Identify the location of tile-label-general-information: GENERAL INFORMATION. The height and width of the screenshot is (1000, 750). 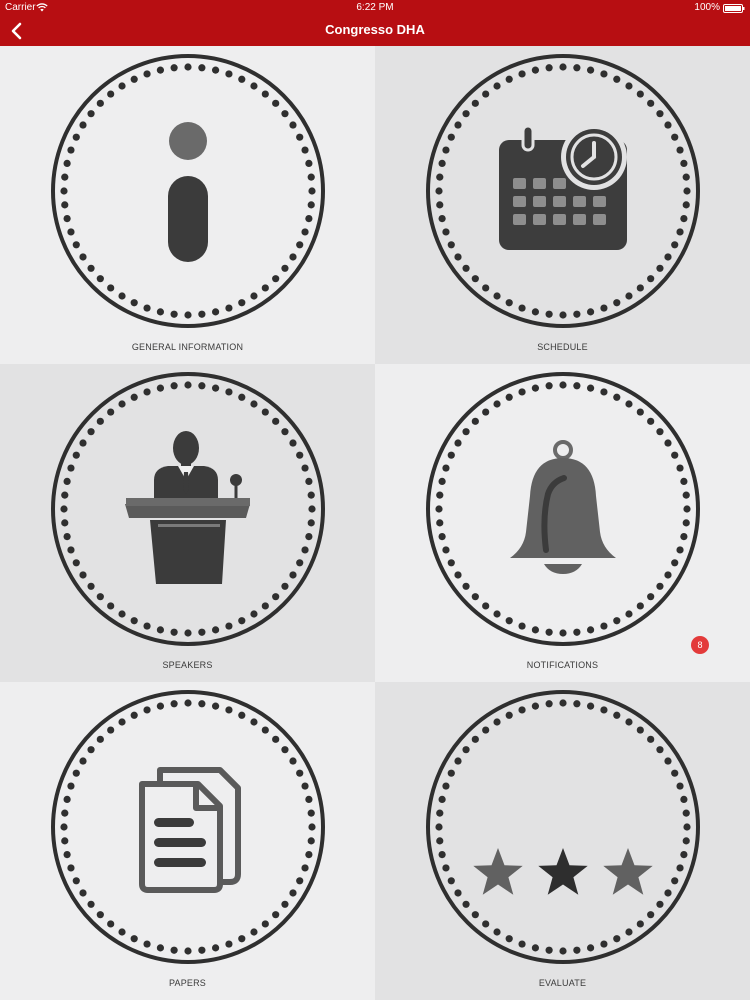
(187, 347).